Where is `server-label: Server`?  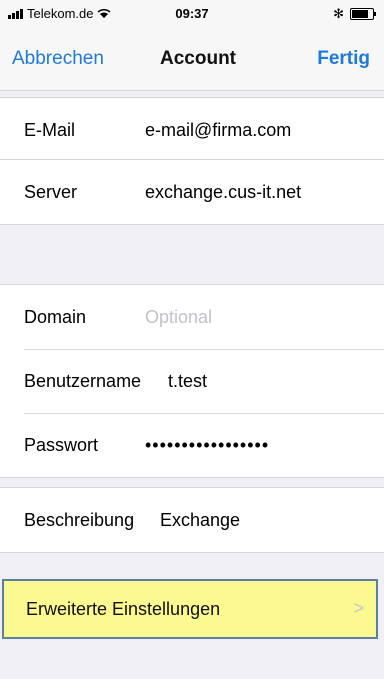
server-label: Server is located at coordinates (51, 191).